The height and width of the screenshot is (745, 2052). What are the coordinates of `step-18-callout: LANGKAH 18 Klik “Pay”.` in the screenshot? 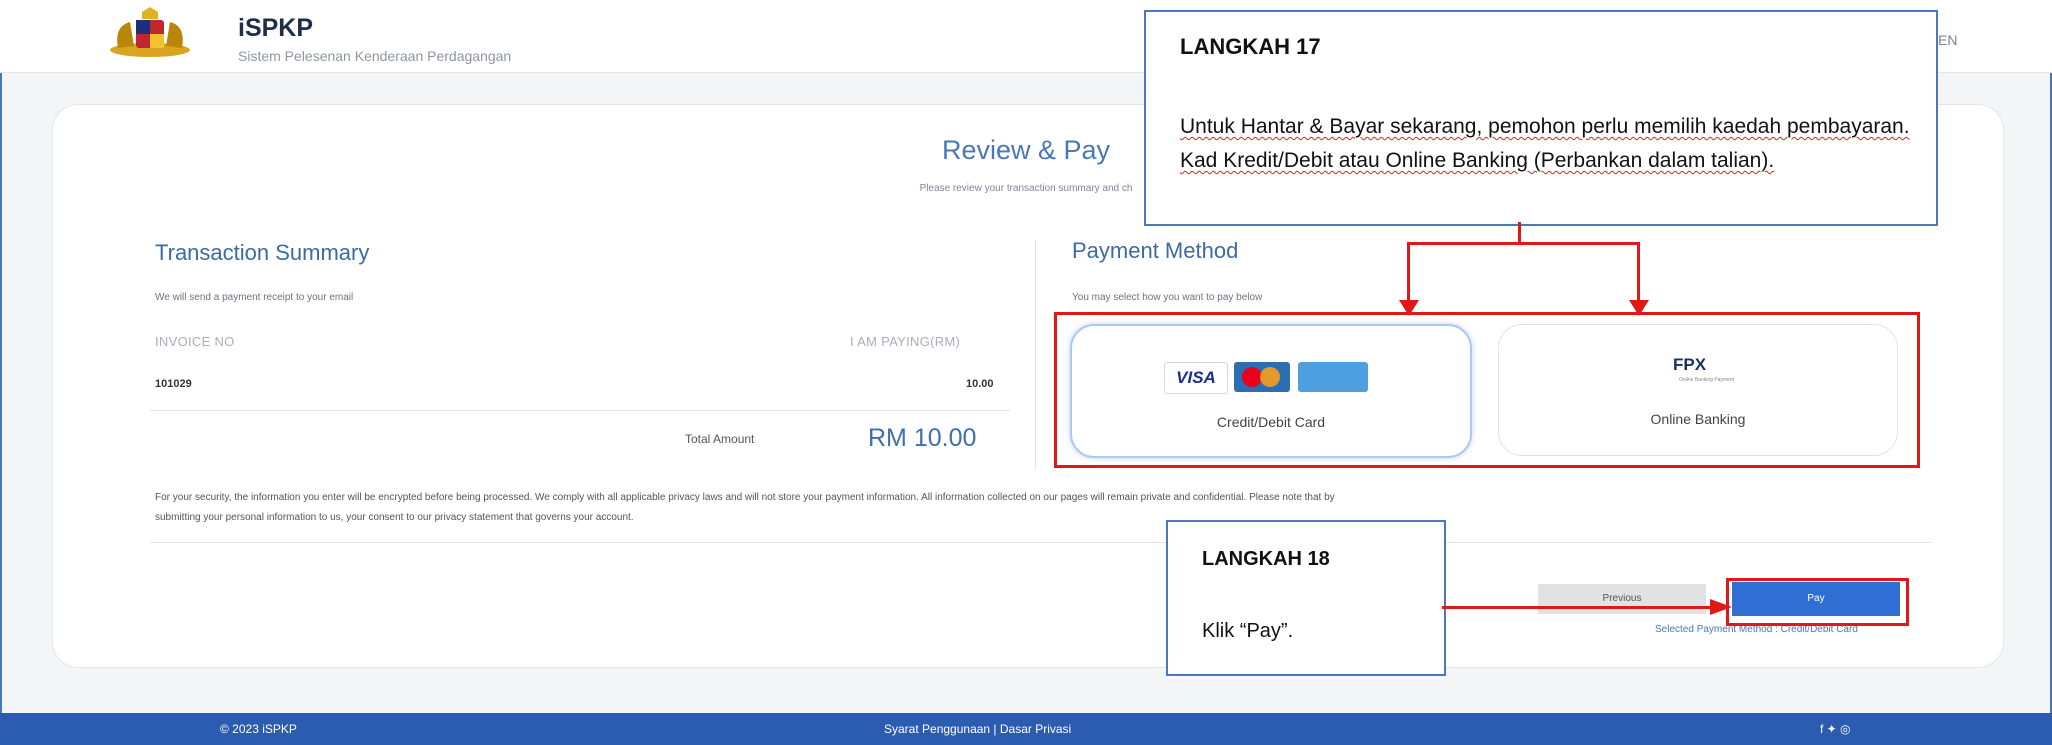 It's located at (1306, 598).